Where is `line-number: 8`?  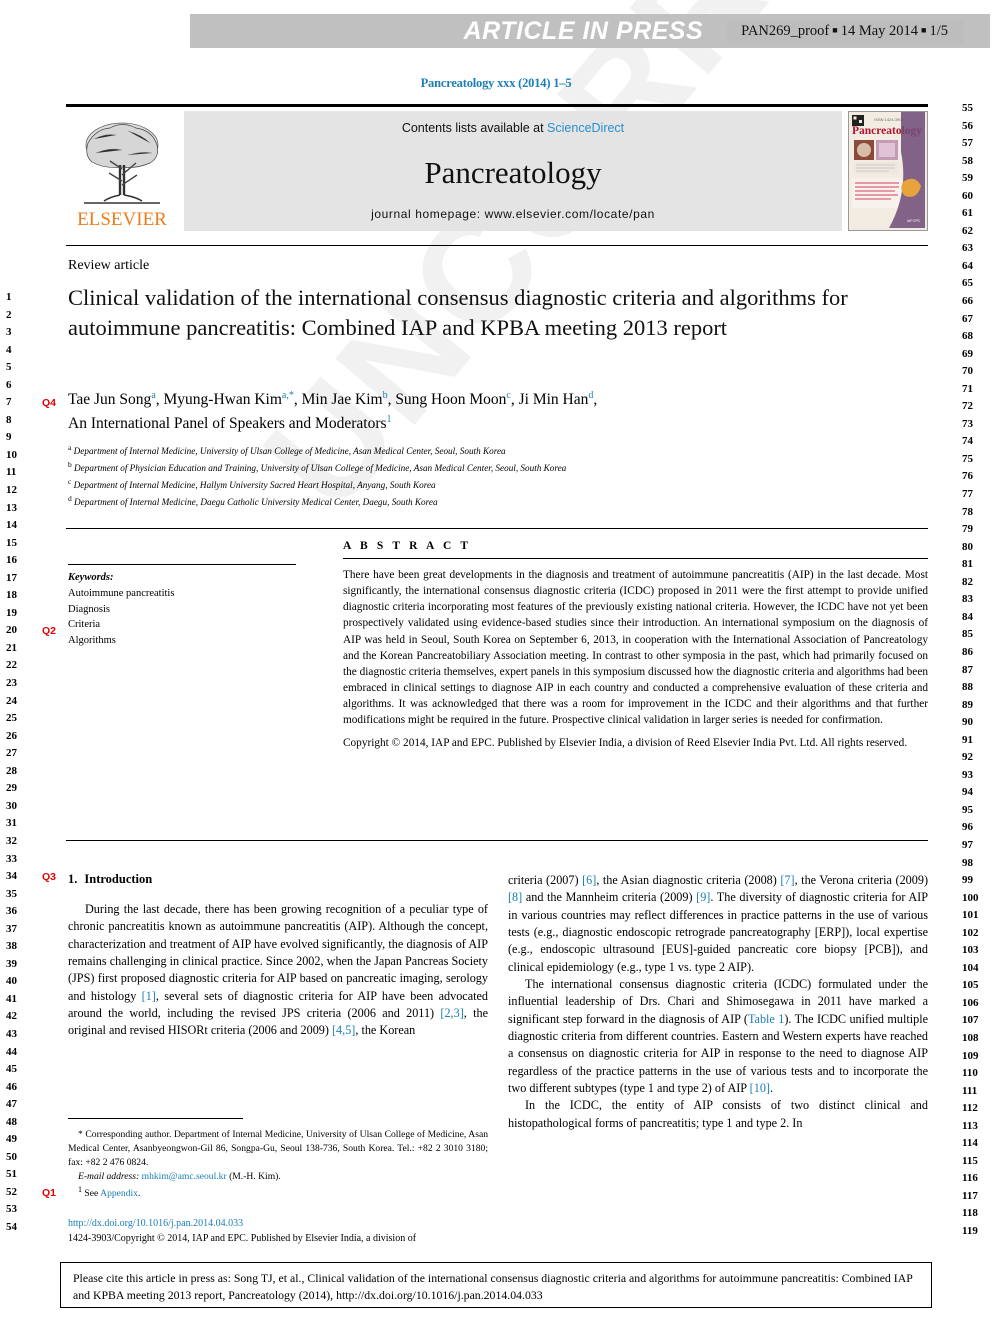
line-number: 8 is located at coordinates (9, 419).